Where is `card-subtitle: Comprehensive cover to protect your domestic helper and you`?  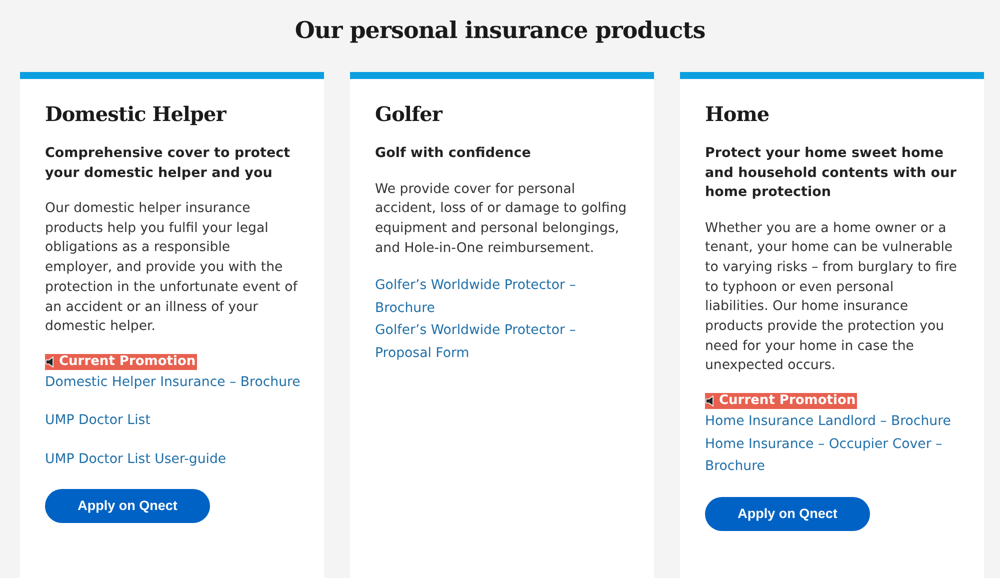 card-subtitle: Comprehensive cover to protect your domestic helper and you is located at coordinates (168, 163).